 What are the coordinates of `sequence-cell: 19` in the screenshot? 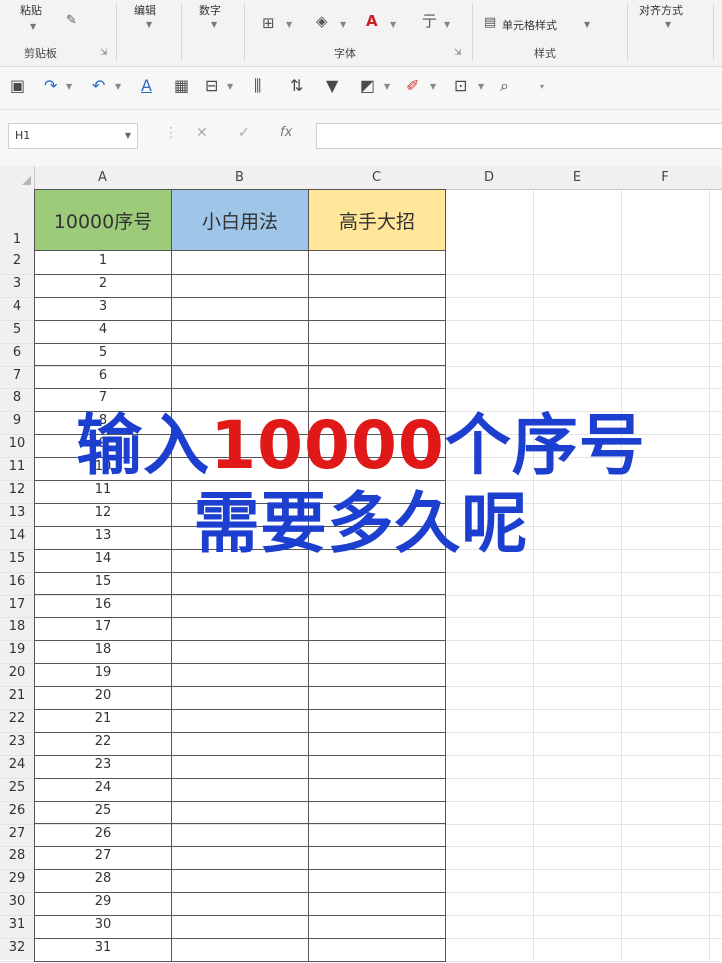 It's located at (103, 675).